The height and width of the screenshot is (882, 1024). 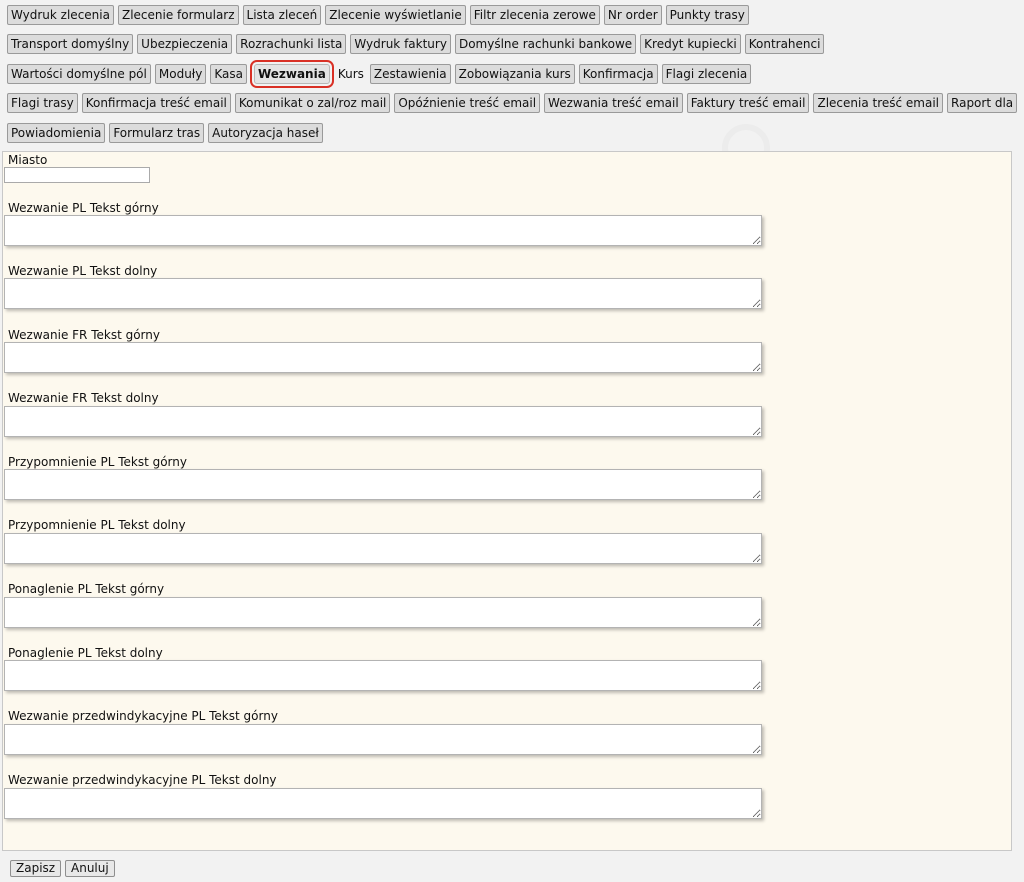 I want to click on textarea-przedwindykacyjne-pl-gorny, so click(x=383, y=739).